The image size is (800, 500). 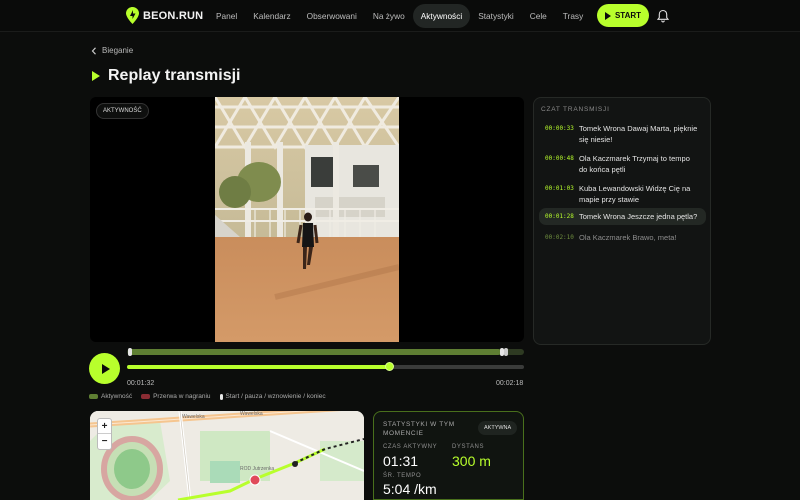 I want to click on nav-item-panel: Panel, so click(x=226, y=16).